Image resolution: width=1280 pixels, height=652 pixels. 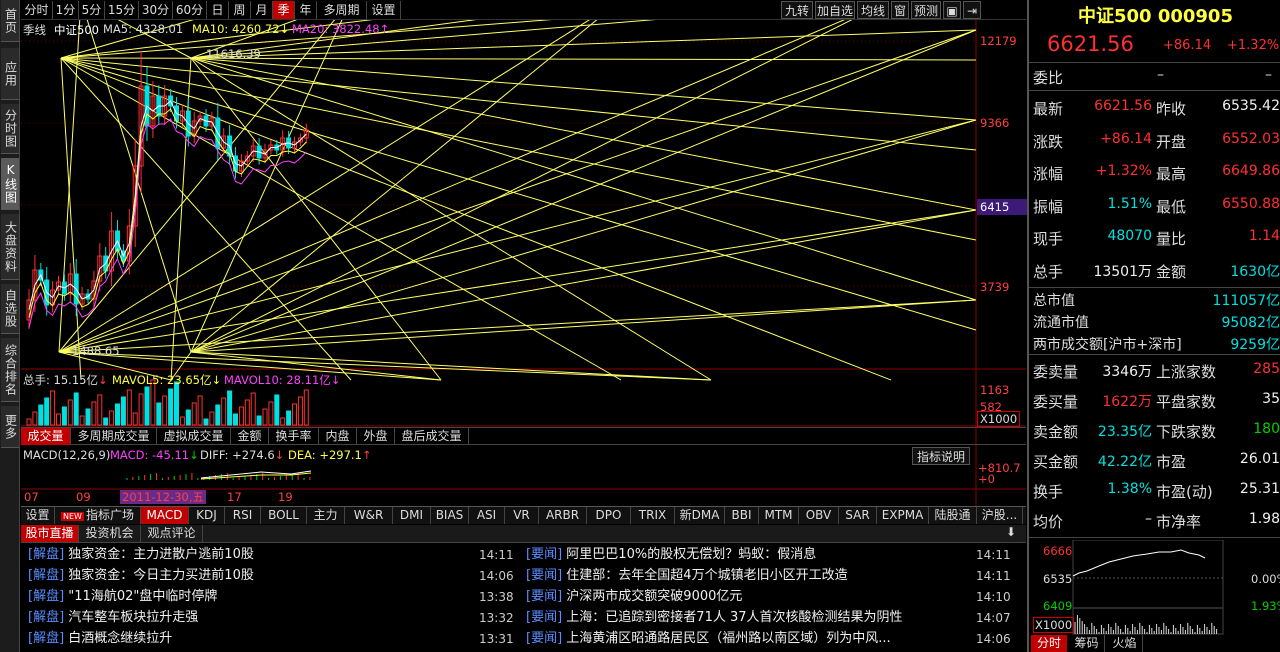 I want to click on rail-tab-ranking: 综合排名, so click(x=10, y=370).